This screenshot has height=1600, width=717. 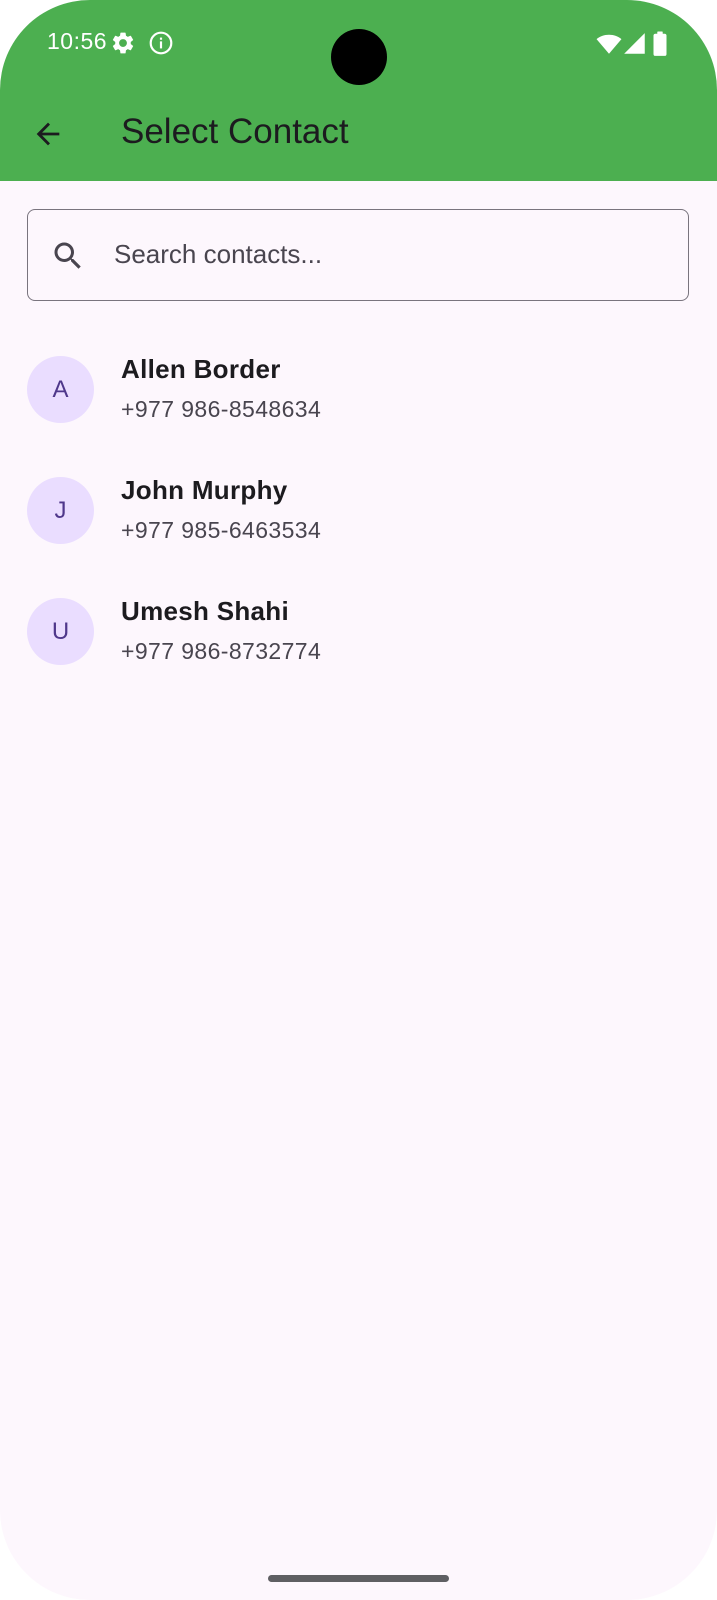 What do you see at coordinates (60, 389) in the screenshot?
I see `avatar: A` at bounding box center [60, 389].